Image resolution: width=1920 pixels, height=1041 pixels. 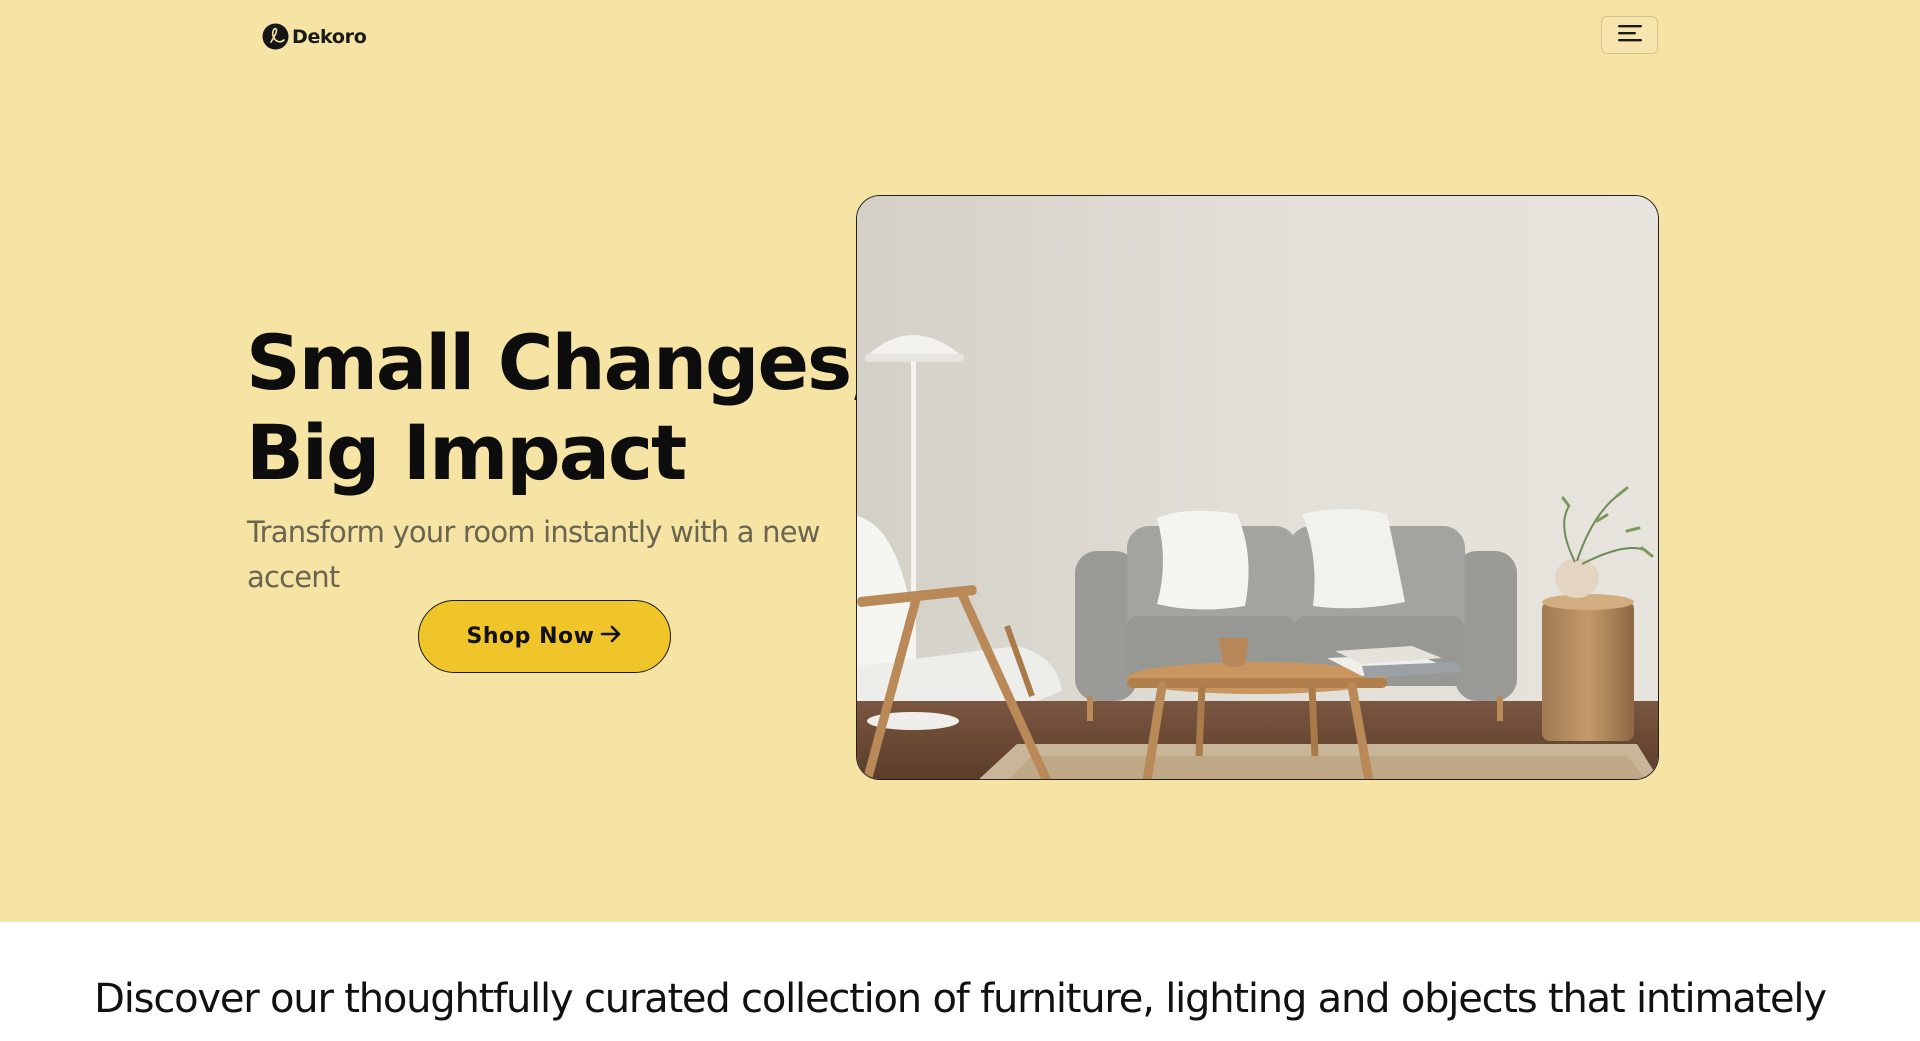 I want to click on dekoro-logo-icon, so click(x=275, y=36).